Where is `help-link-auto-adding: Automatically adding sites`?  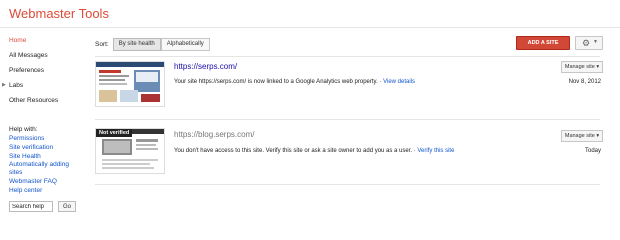 help-link-auto-adding: Automatically adding sites is located at coordinates (39, 169).